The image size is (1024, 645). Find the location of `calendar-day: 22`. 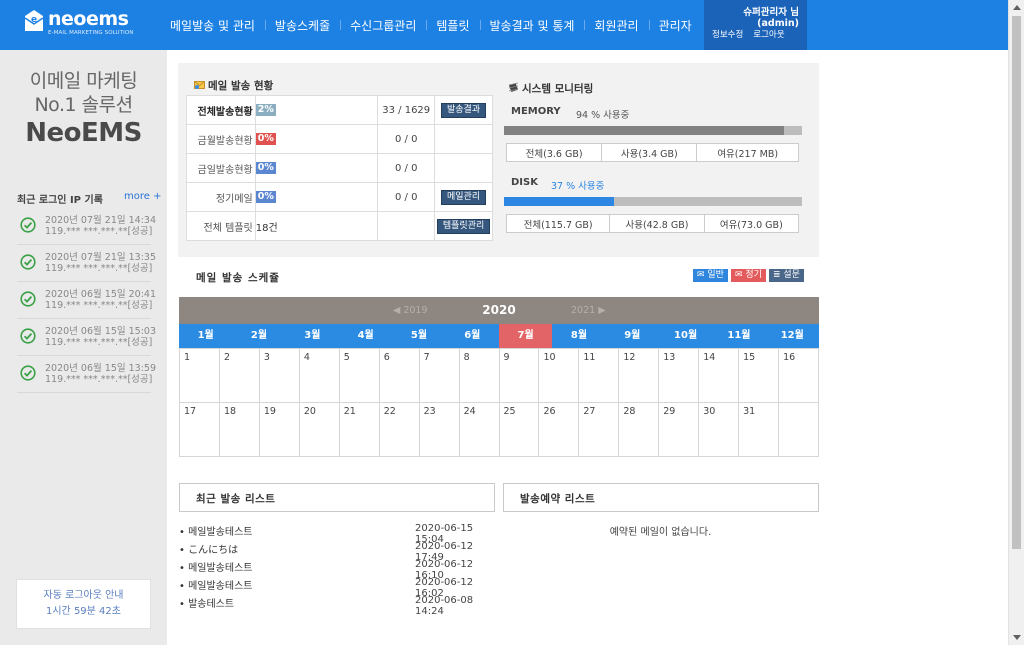

calendar-day: 22 is located at coordinates (399, 429).